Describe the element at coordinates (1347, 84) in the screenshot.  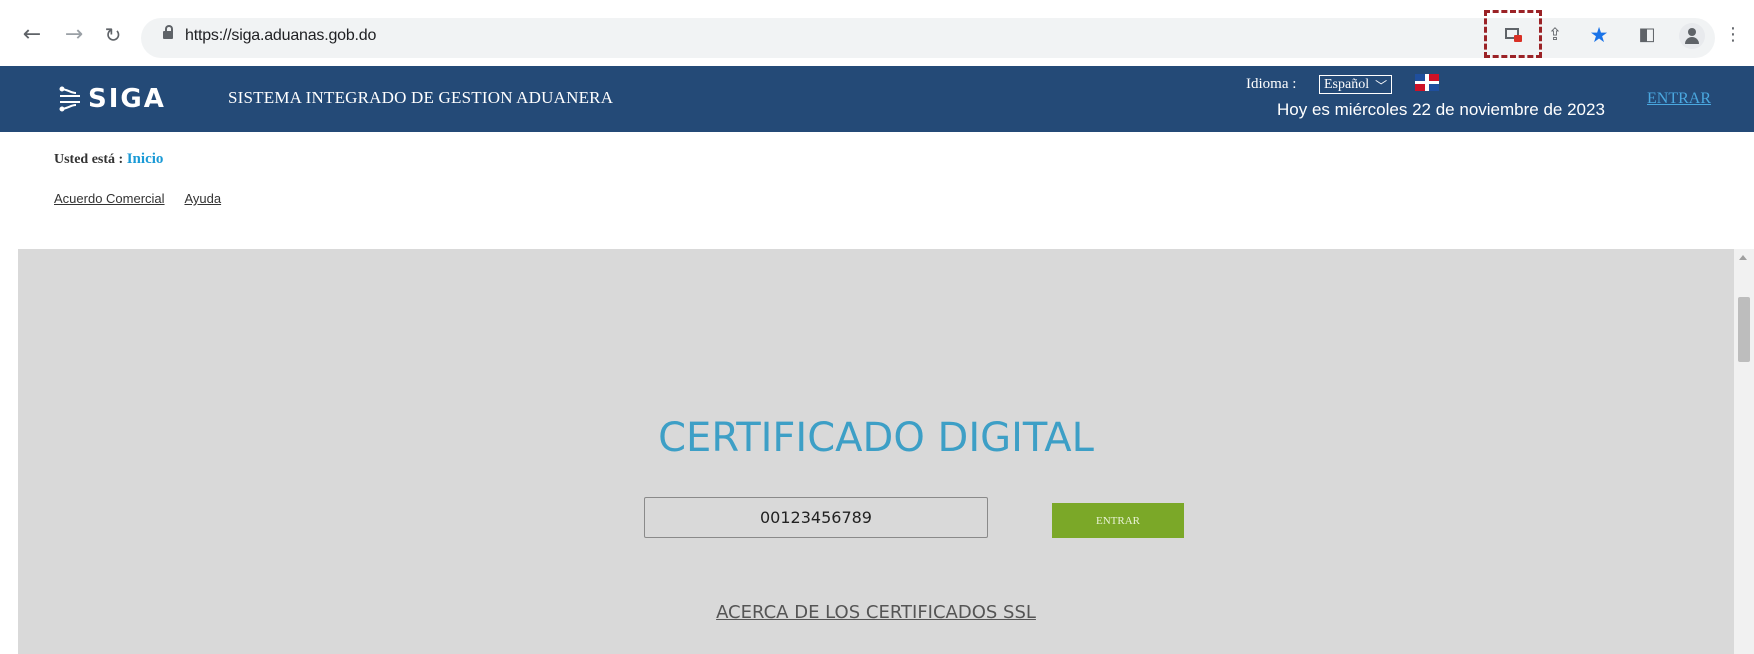
I see `language-select-value: Español` at that location.